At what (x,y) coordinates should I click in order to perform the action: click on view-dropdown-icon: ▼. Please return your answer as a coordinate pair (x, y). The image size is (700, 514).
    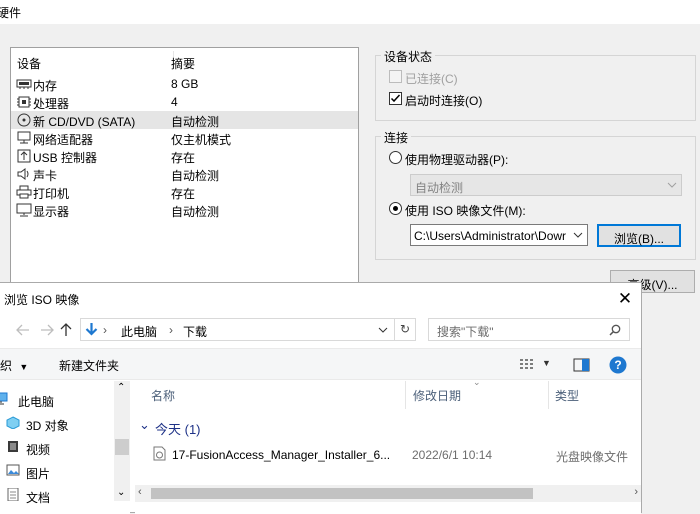
    Looking at the image, I should click on (546, 363).